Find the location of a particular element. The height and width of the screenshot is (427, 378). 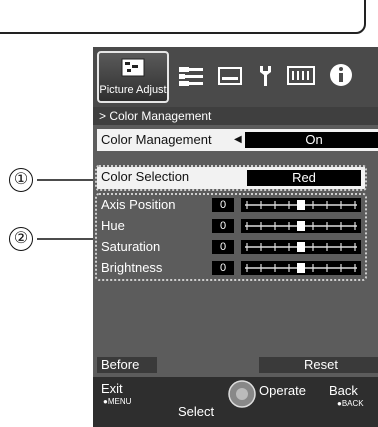

installation-icon is located at coordinates (265, 76).